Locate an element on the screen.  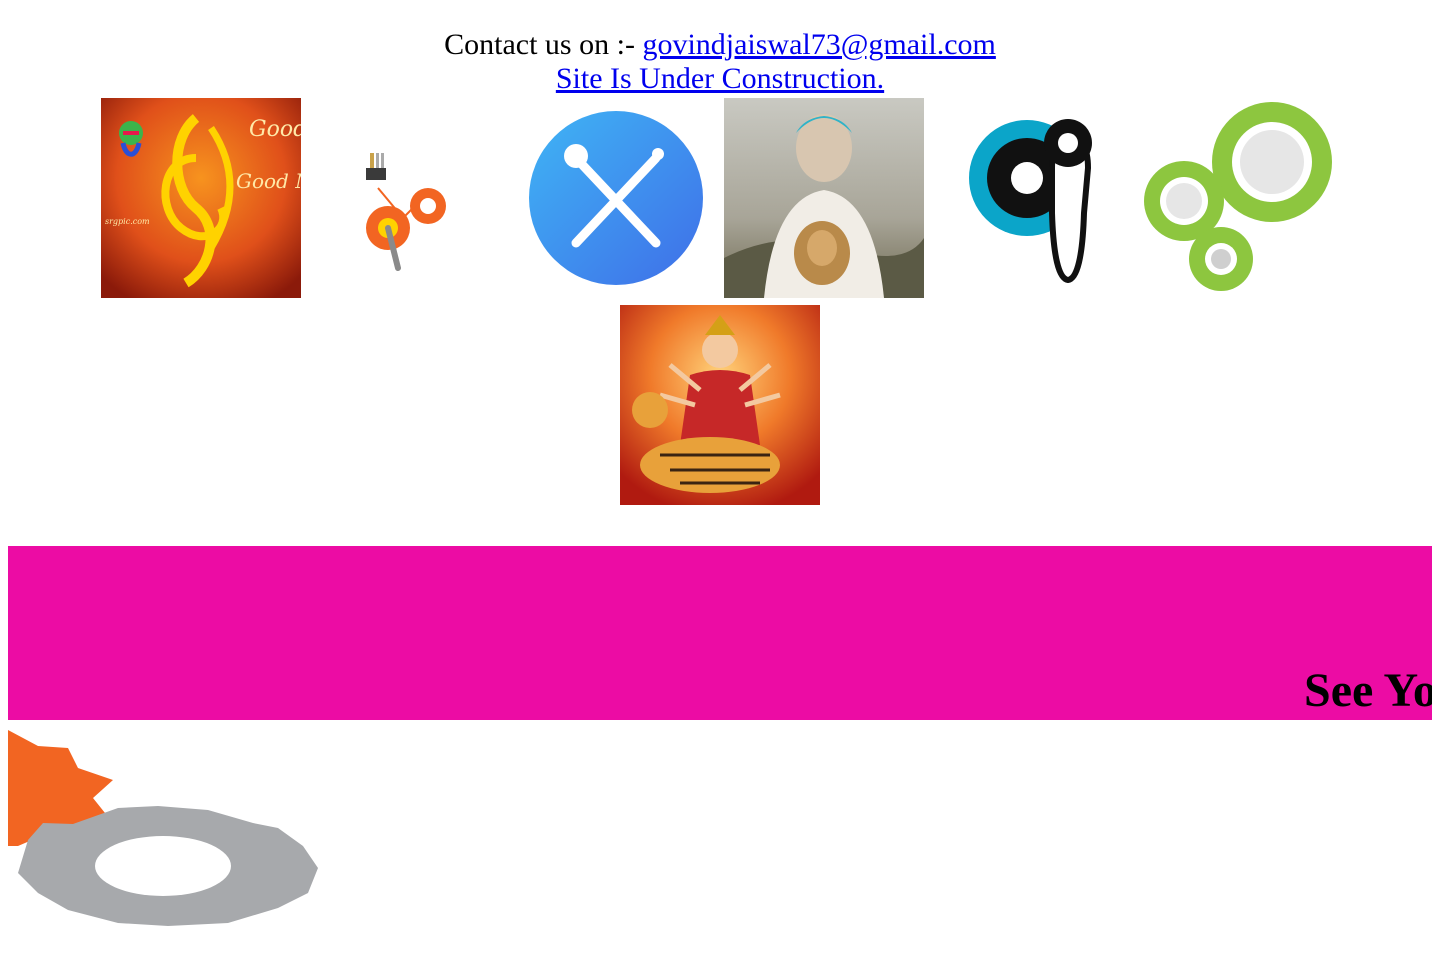
good-text: Good is located at coordinates (275, 129).